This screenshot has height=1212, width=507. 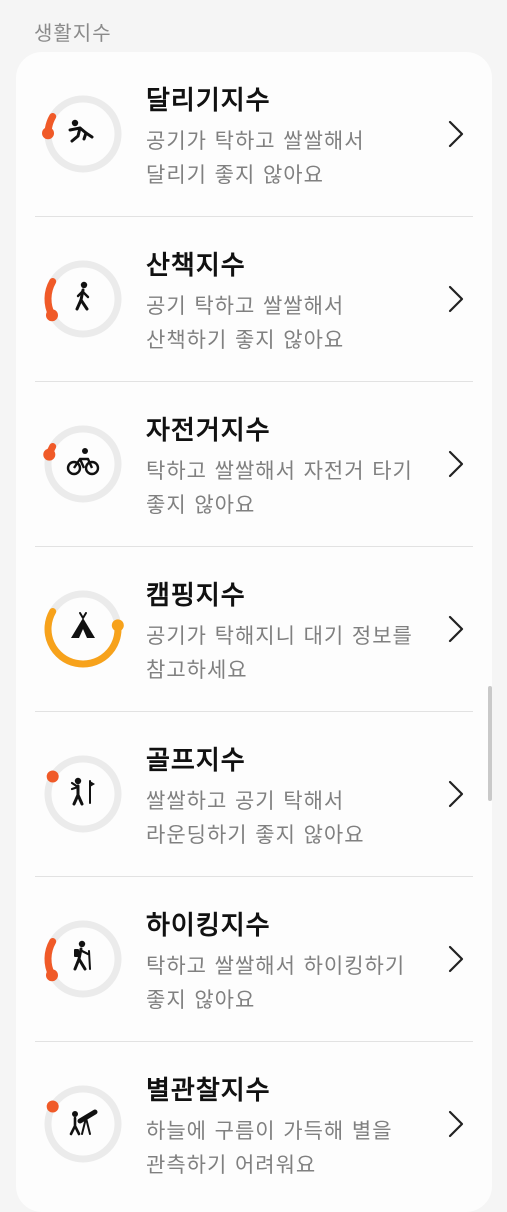 What do you see at coordinates (81, 131) in the screenshot?
I see `running-person-icon` at bounding box center [81, 131].